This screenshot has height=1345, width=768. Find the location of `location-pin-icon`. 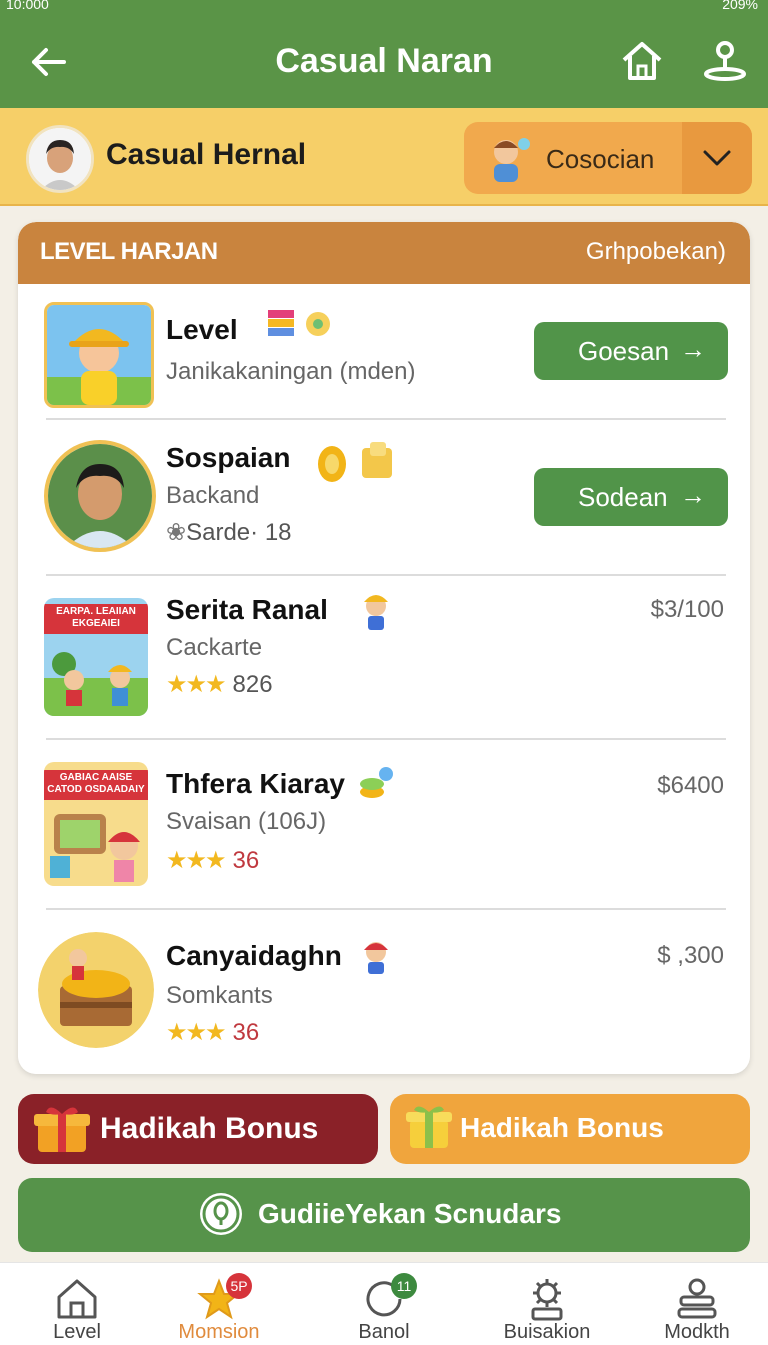

location-pin-icon is located at coordinates (221, 1214).